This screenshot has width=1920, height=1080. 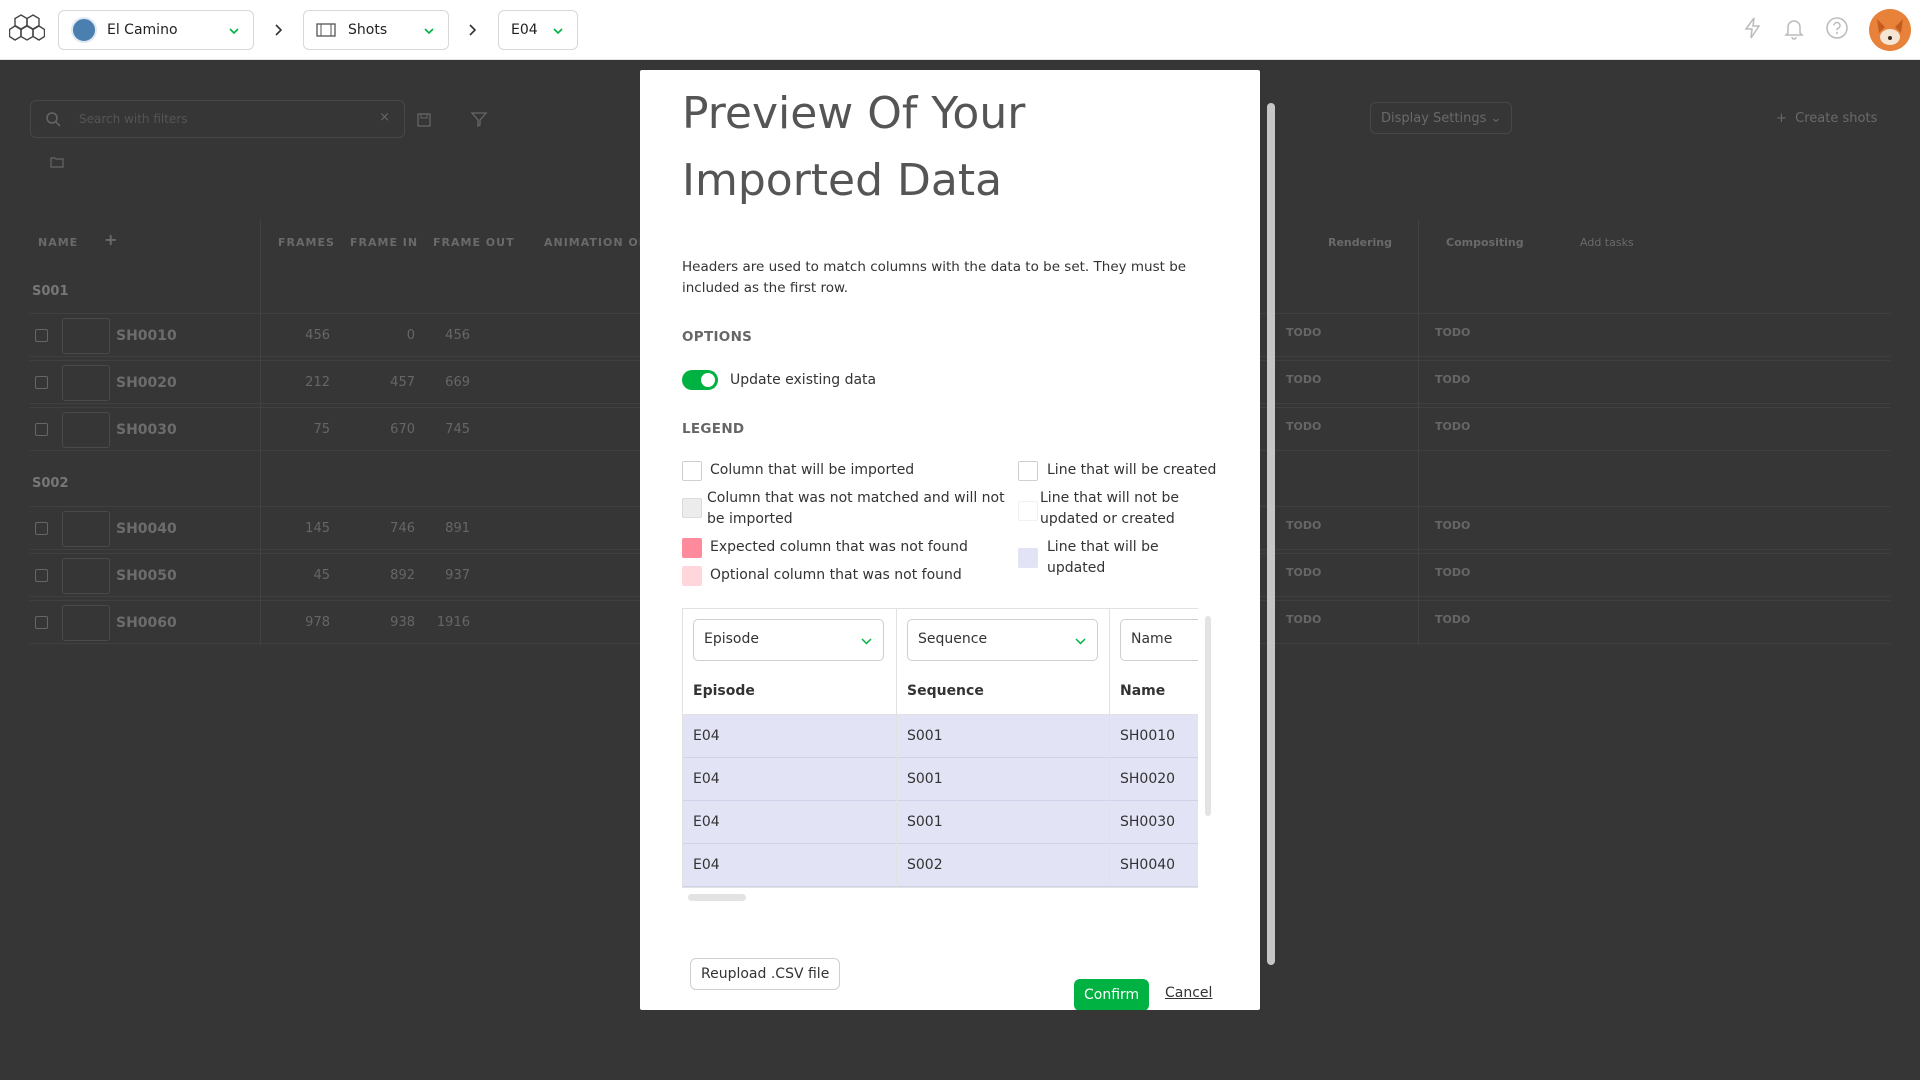 What do you see at coordinates (1154, 822) in the screenshot?
I see `table-cell: SH0030` at bounding box center [1154, 822].